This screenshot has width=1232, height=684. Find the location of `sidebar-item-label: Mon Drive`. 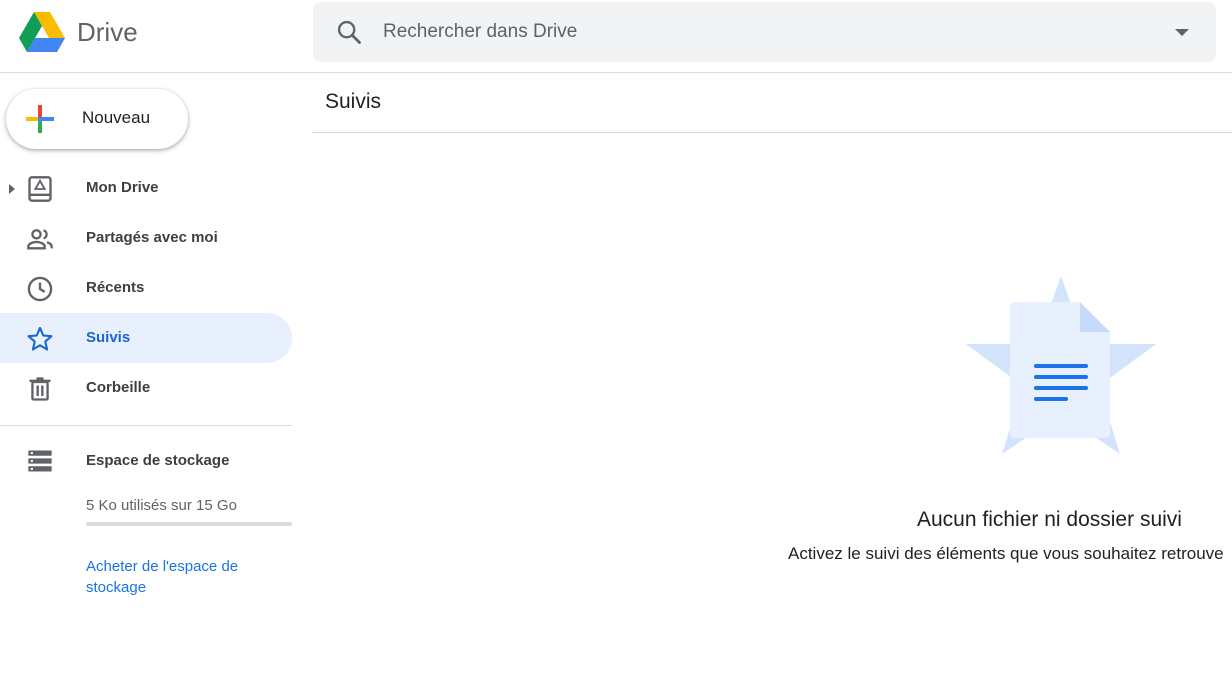

sidebar-item-label: Mon Drive is located at coordinates (122, 187).